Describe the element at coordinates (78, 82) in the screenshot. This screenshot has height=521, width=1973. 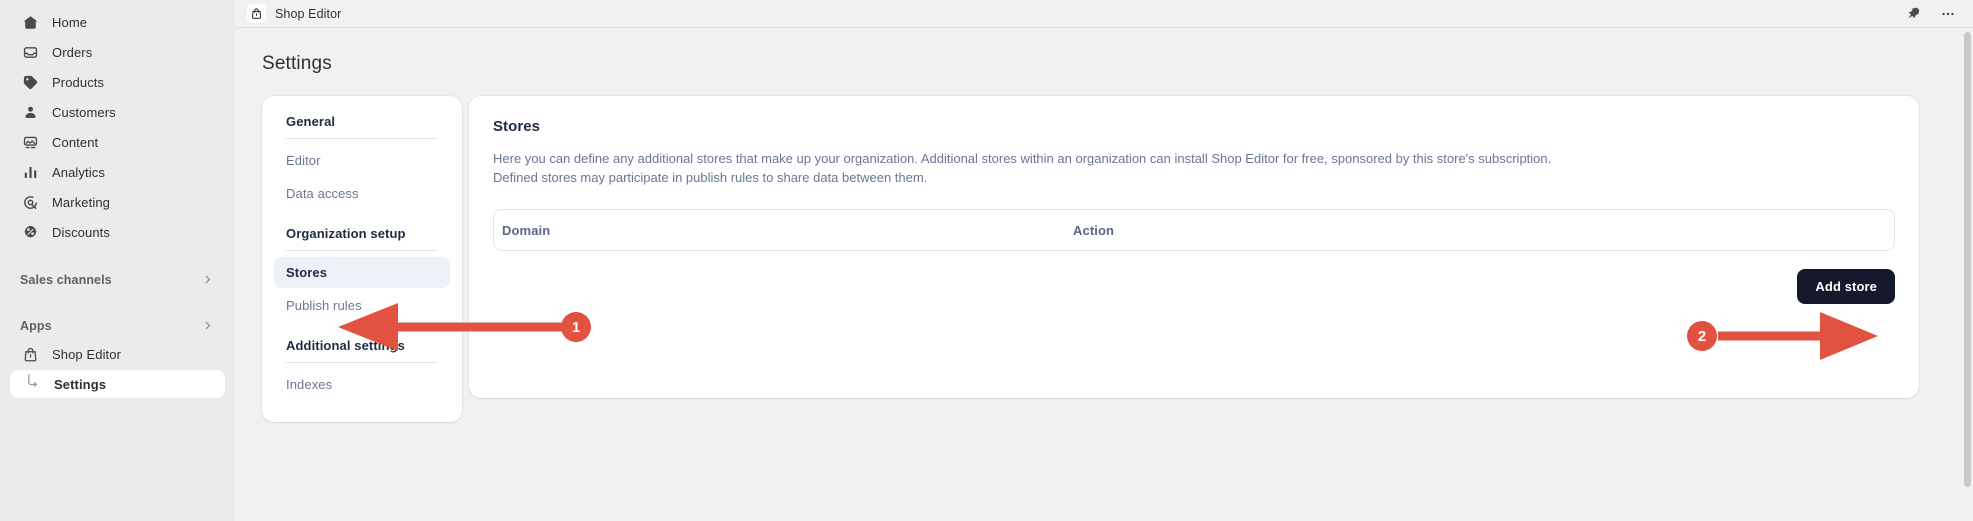
I see `sidebar-item-label: Products` at that location.